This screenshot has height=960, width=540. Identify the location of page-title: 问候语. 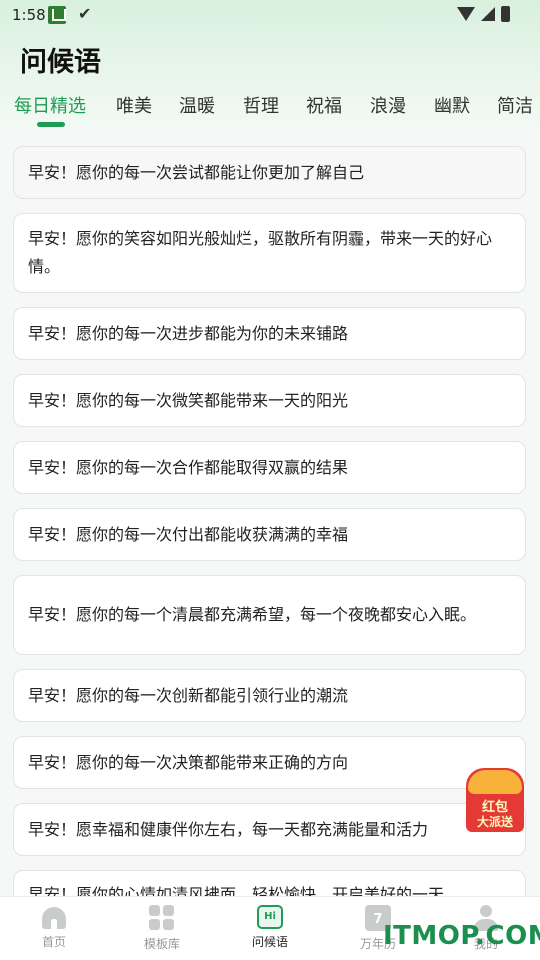
(60, 62).